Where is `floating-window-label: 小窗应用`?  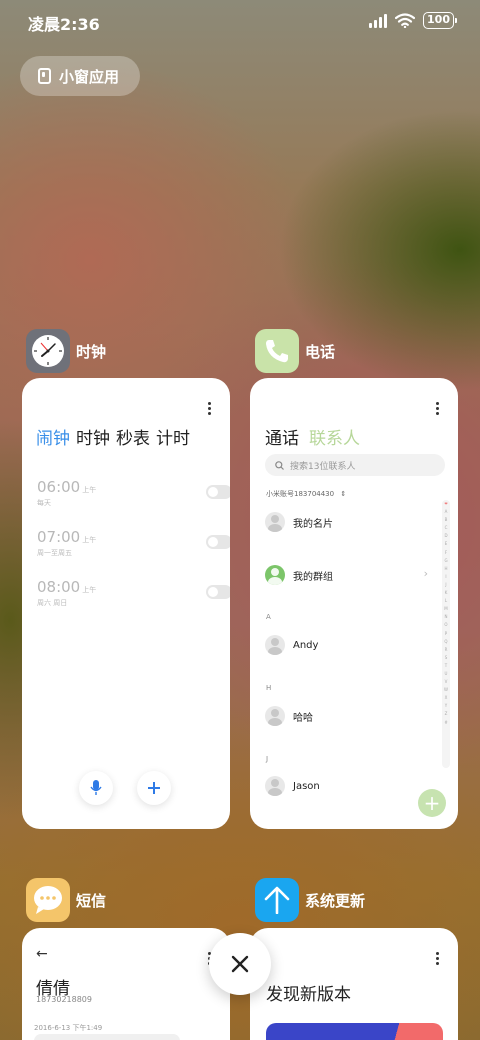 floating-window-label: 小窗应用 is located at coordinates (89, 76).